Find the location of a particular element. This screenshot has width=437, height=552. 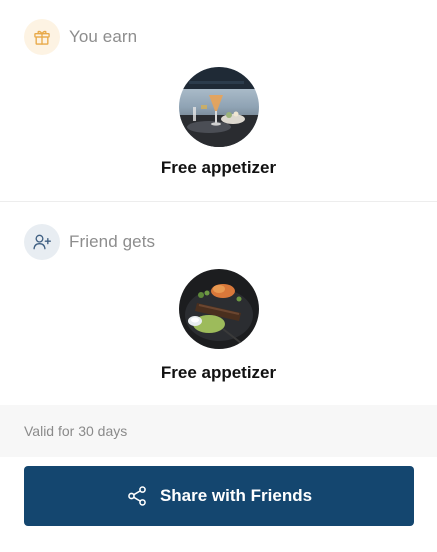

you-earn-header: You earn is located at coordinates (80, 37).